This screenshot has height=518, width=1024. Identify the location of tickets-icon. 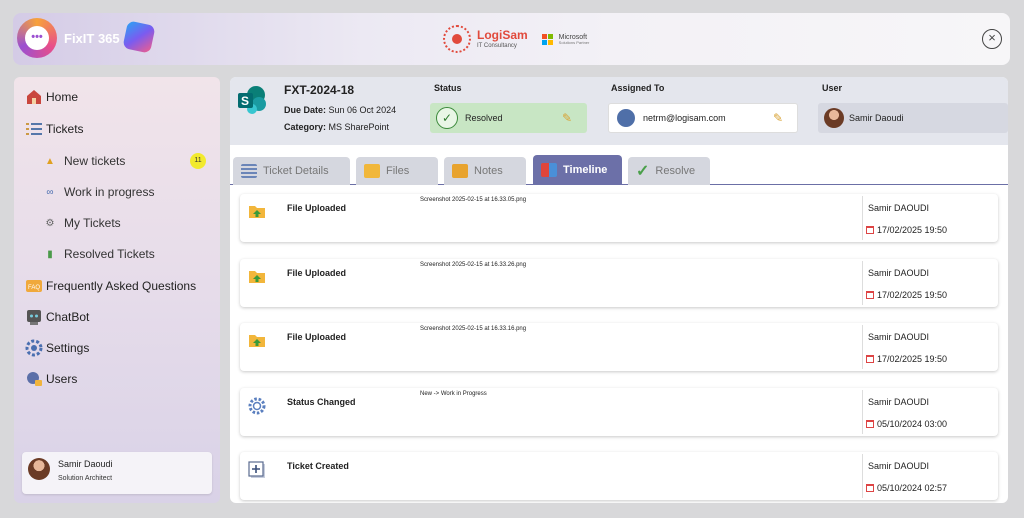
(34, 129).